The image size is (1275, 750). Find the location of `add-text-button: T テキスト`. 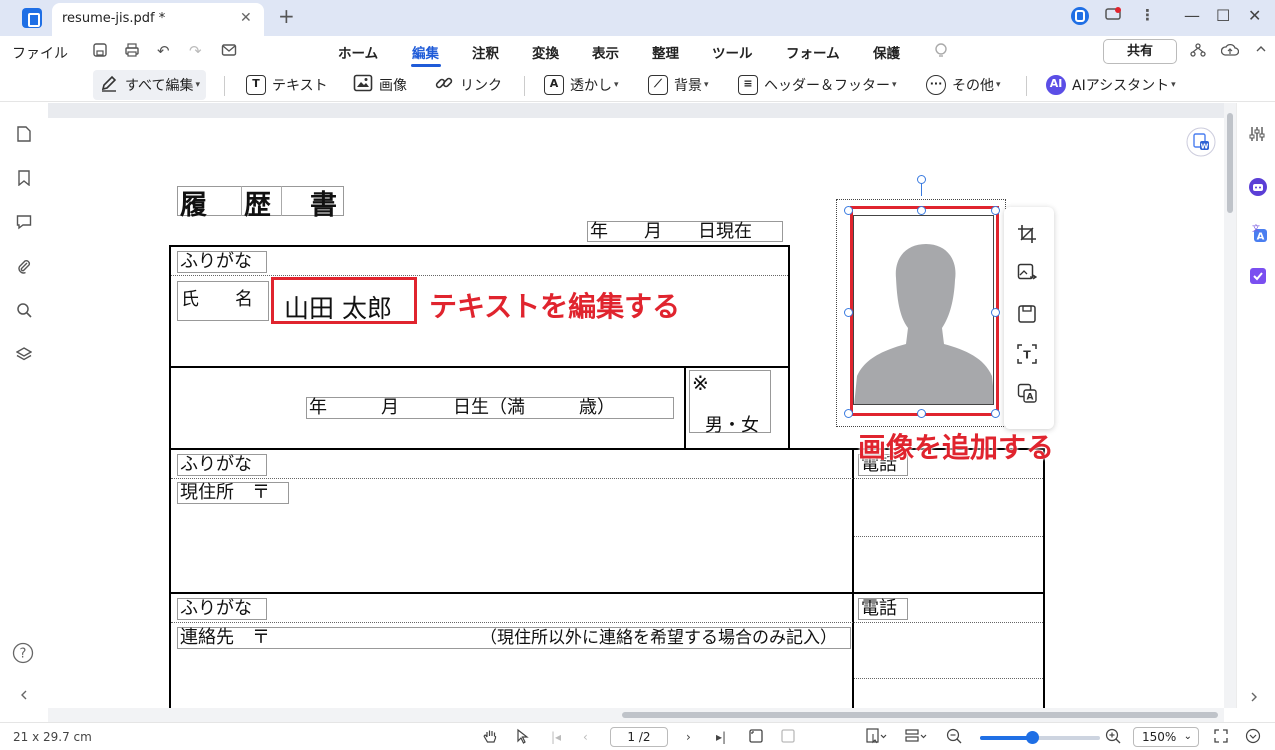

add-text-button: T テキスト is located at coordinates (287, 85).